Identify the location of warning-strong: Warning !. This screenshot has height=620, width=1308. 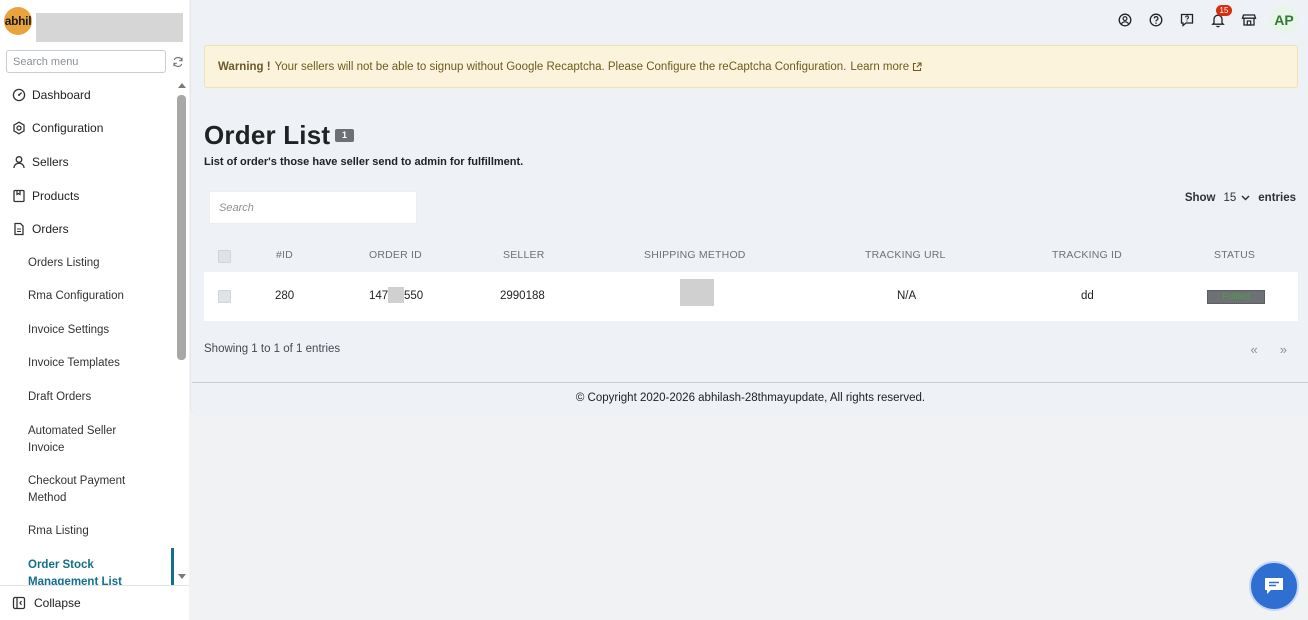
(244, 66).